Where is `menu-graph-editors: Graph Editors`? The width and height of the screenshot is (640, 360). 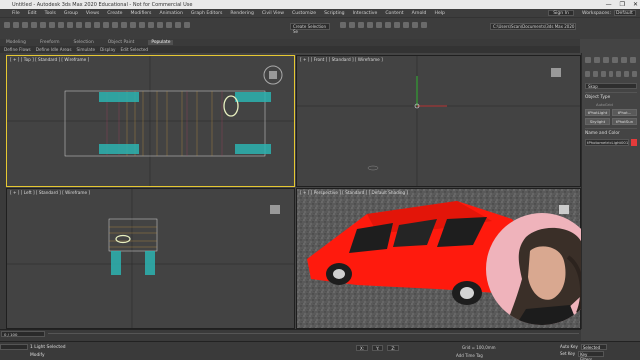
menu-graph-editors: Graph Editors is located at coordinates (207, 13).